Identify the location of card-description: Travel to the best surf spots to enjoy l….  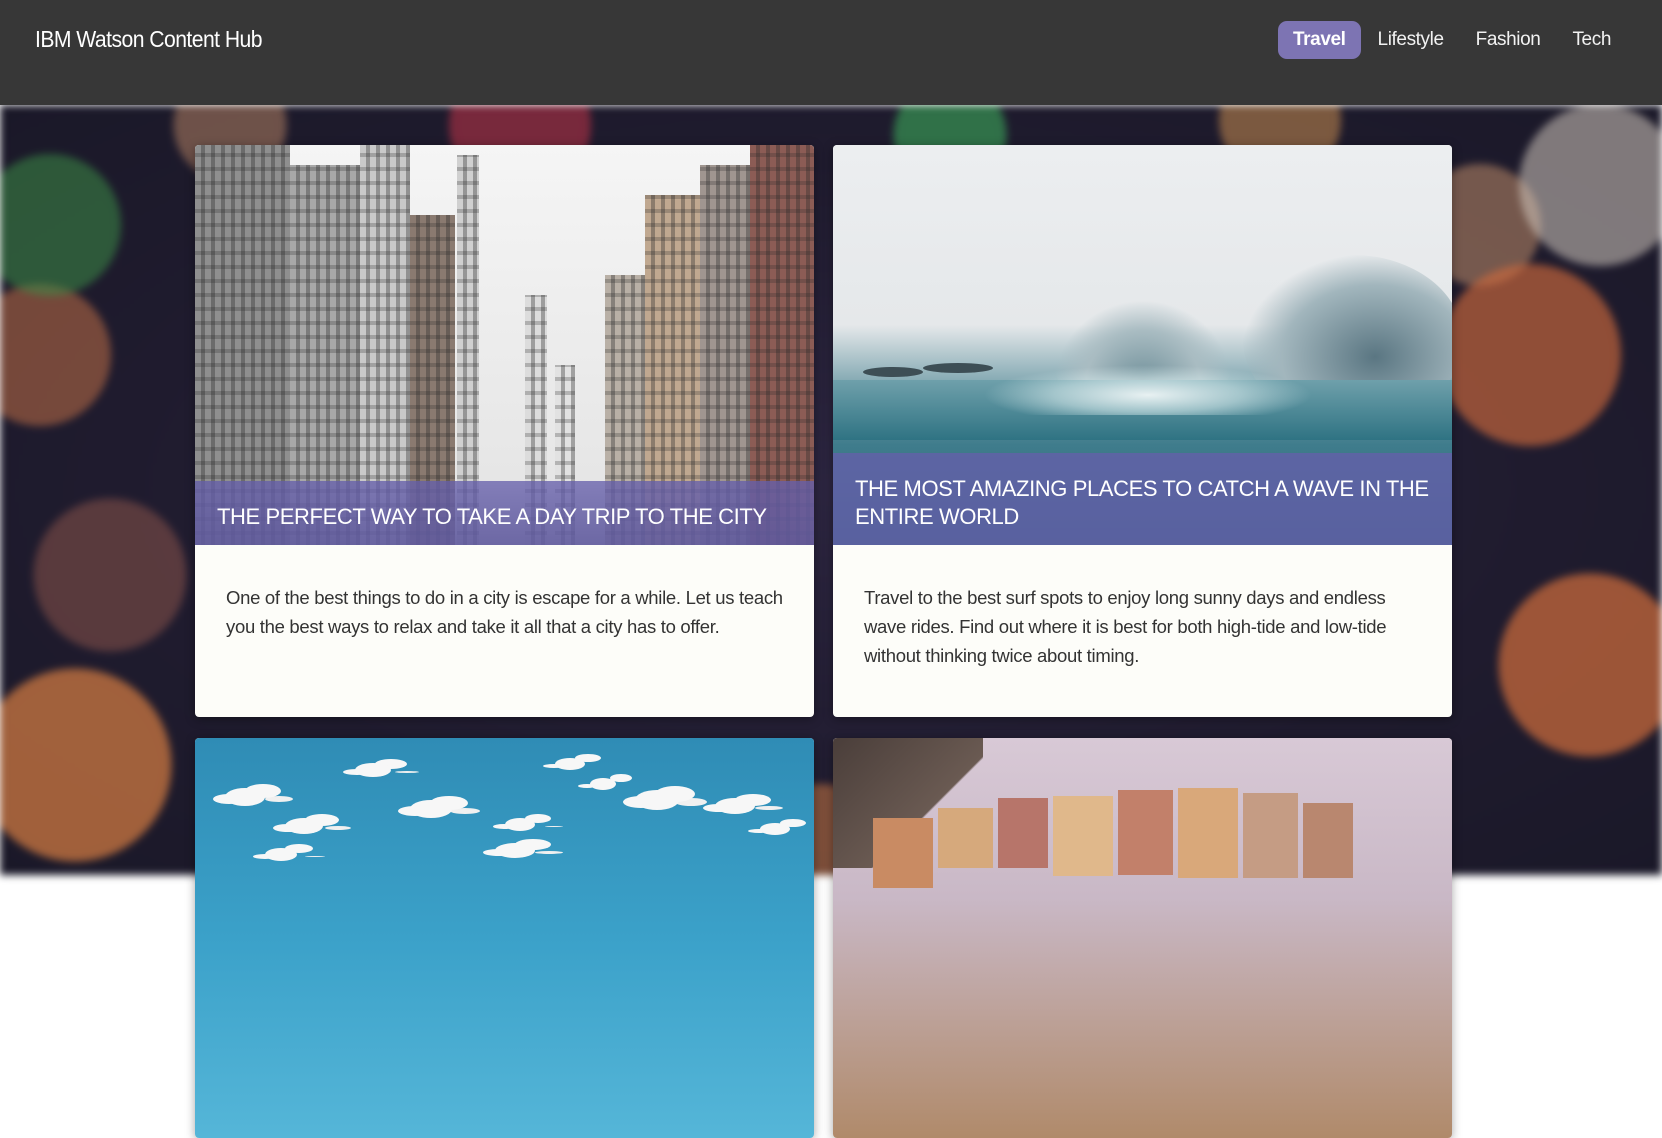
(1125, 626).